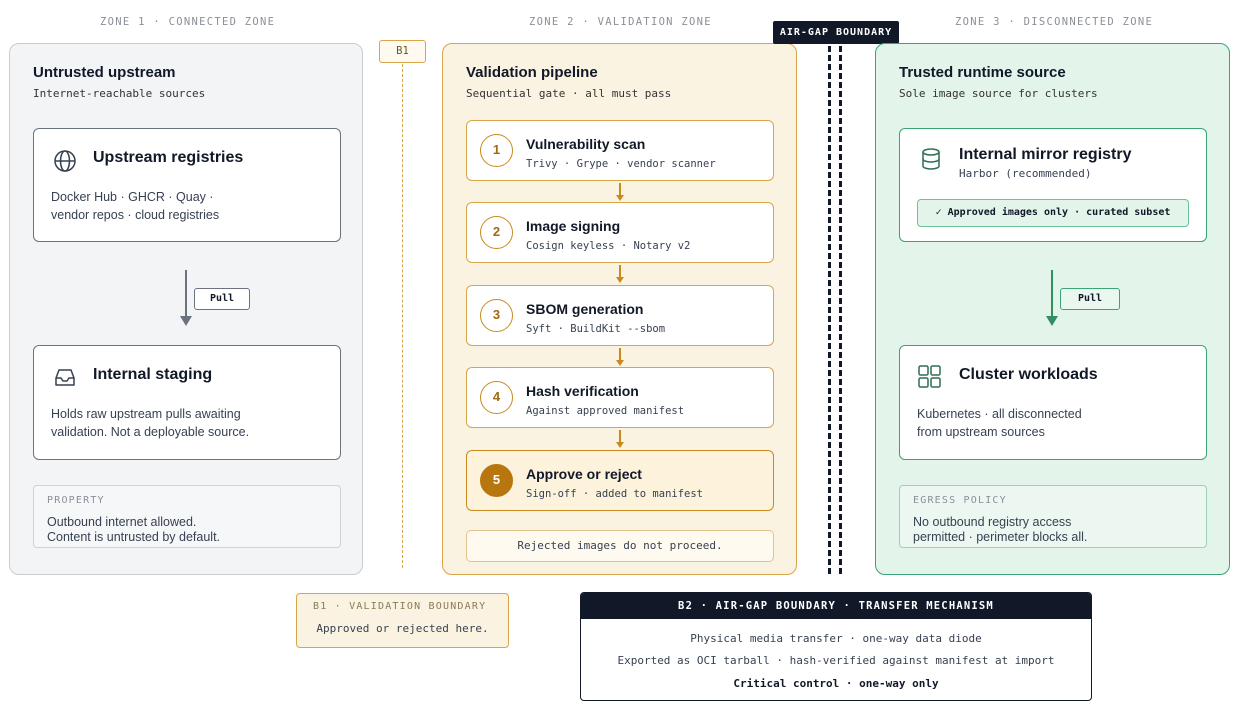 This screenshot has height=708, width=1244. What do you see at coordinates (569, 93) in the screenshot?
I see `zone2-subtitle: Sequential gate · all must pass` at bounding box center [569, 93].